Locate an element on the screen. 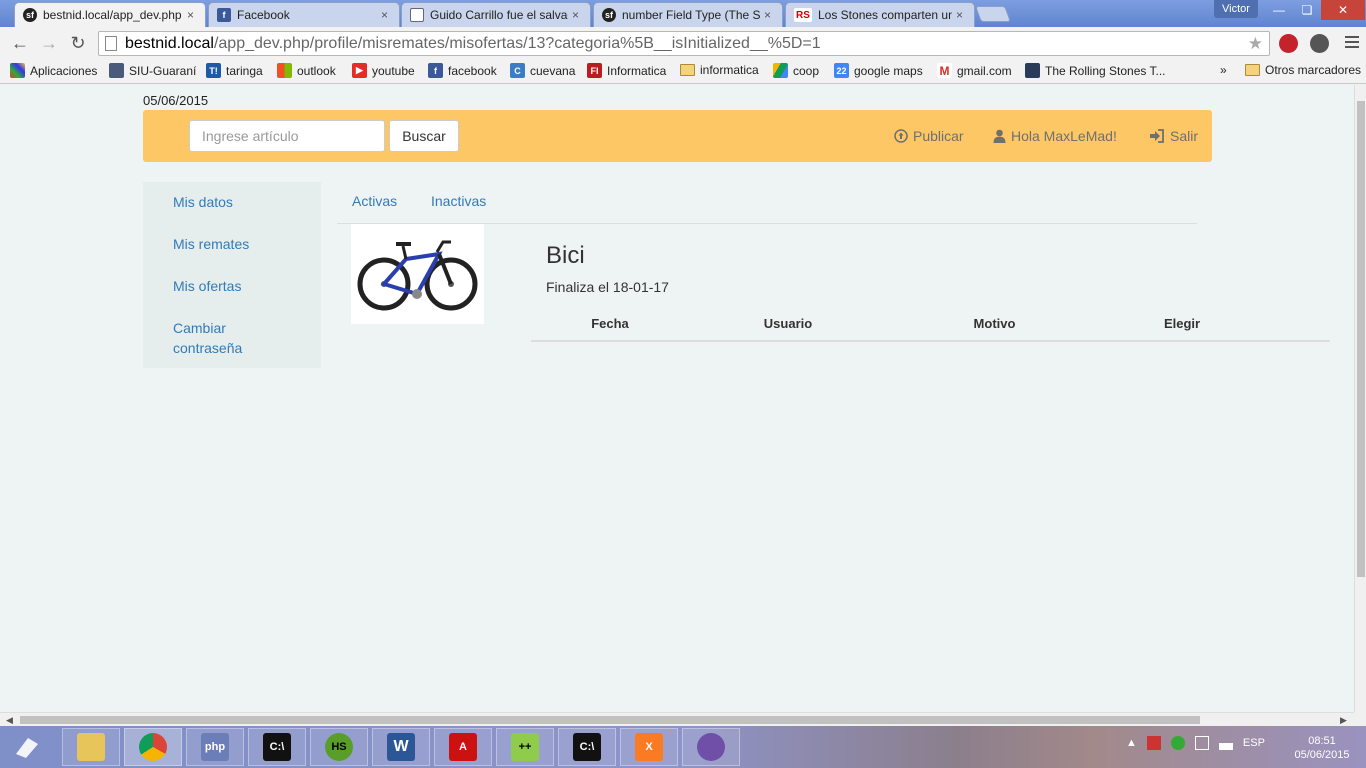 This screenshot has width=1366, height=768. chrome-menu-icon is located at coordinates (1352, 43).